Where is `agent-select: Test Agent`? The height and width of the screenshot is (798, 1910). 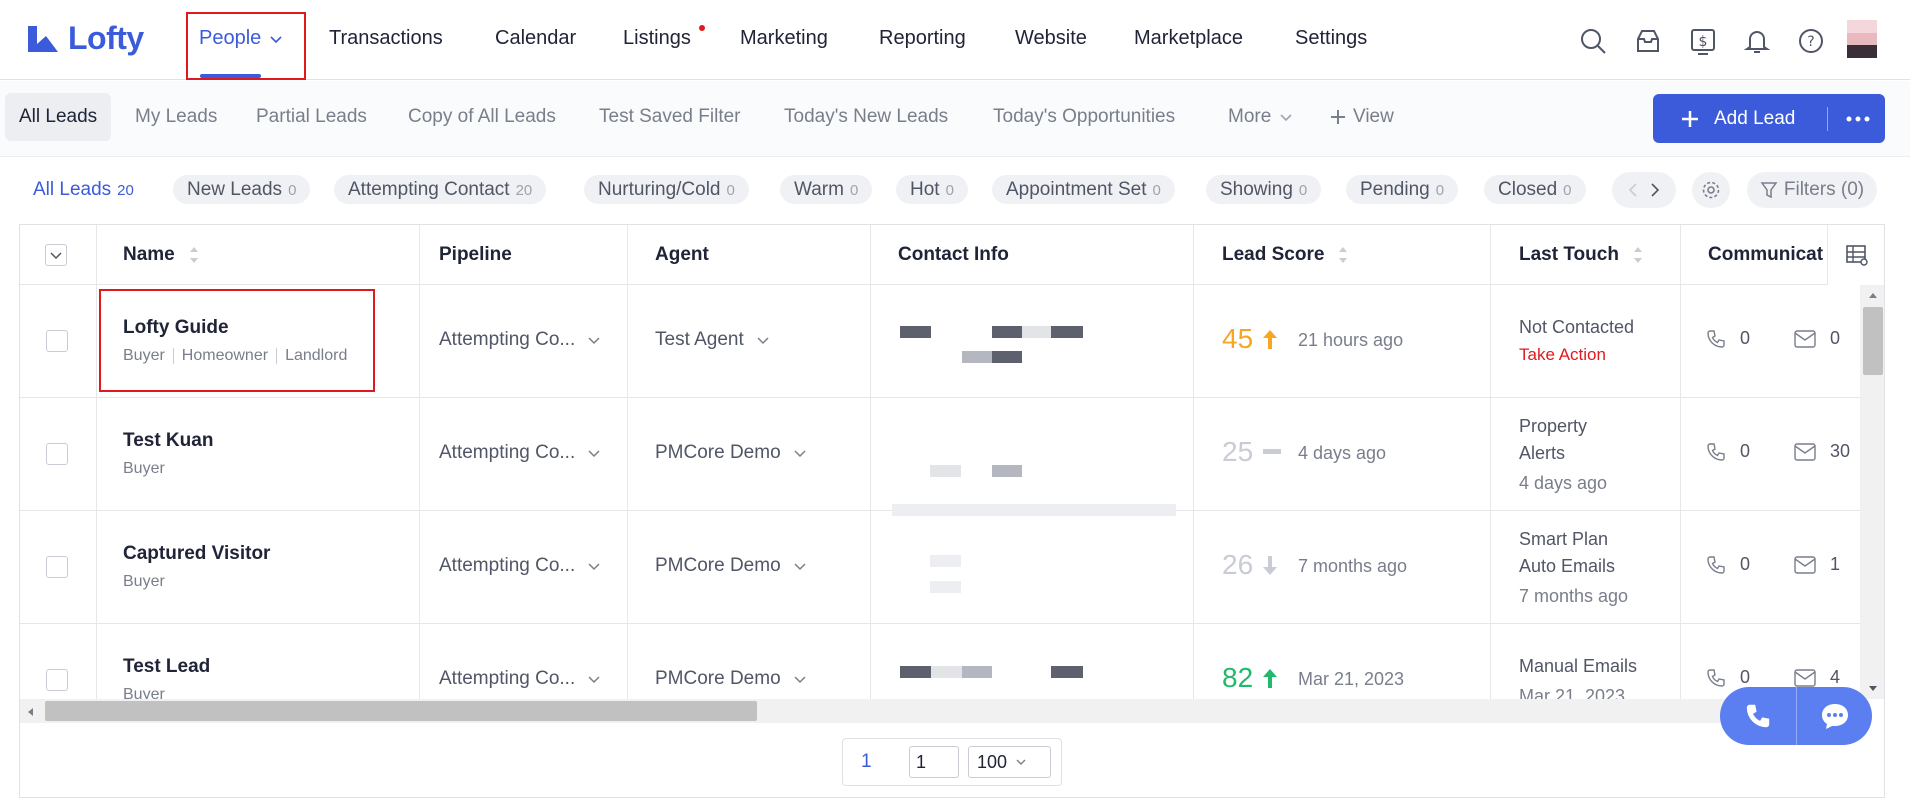
agent-select: Test Agent is located at coordinates (712, 340).